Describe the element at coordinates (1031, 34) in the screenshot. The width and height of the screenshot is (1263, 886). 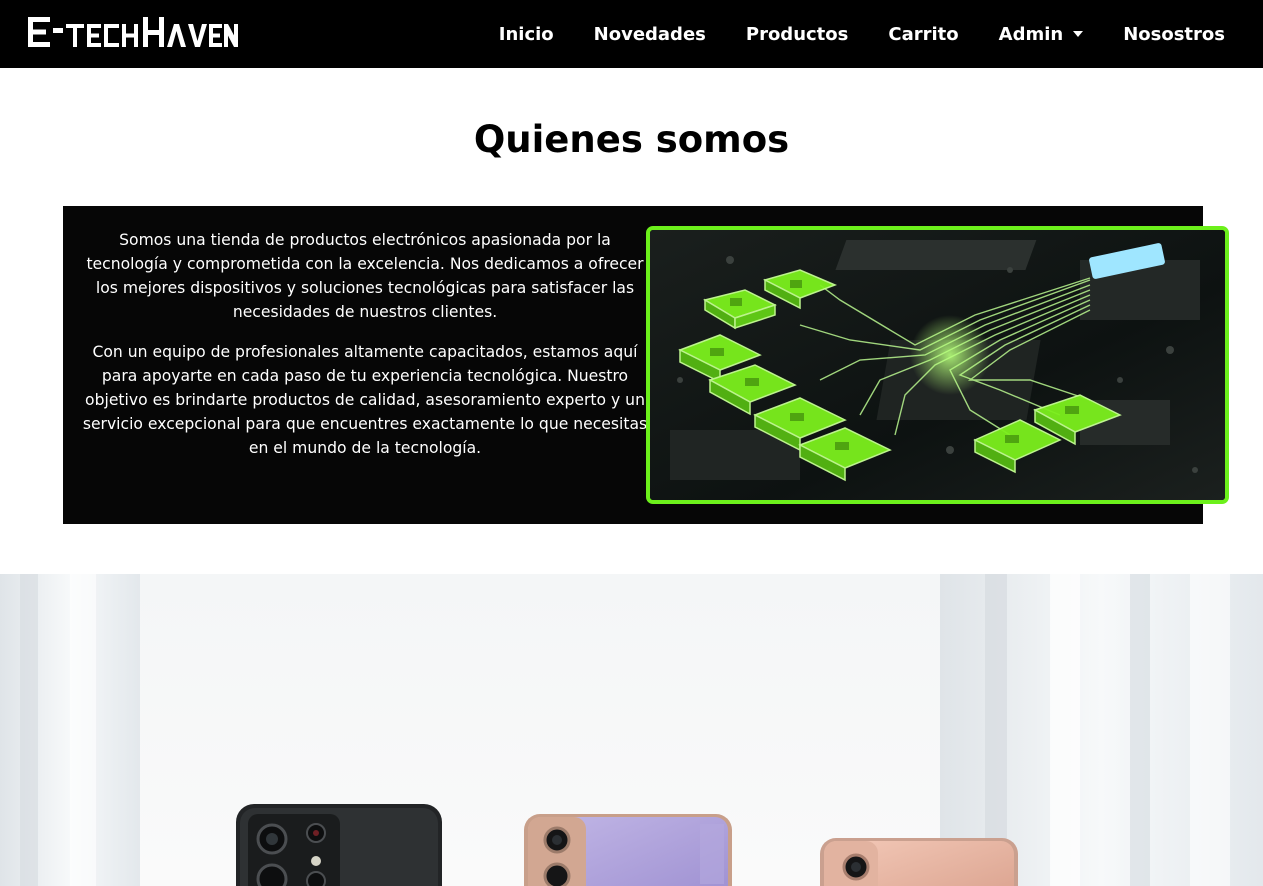
I see `nav-link-label: Admin` at that location.